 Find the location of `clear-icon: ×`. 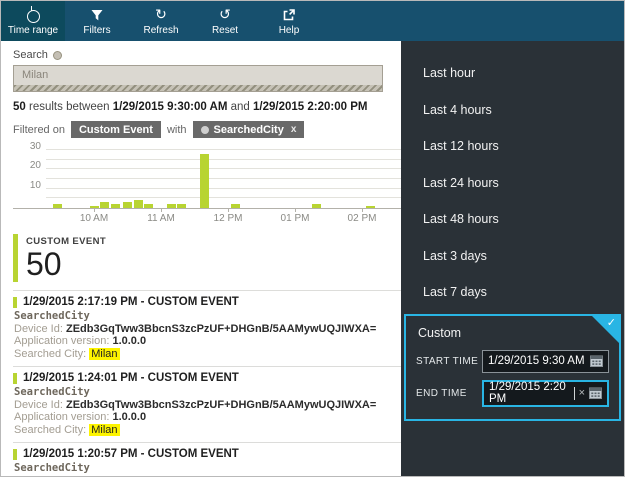

clear-icon: × is located at coordinates (582, 393).